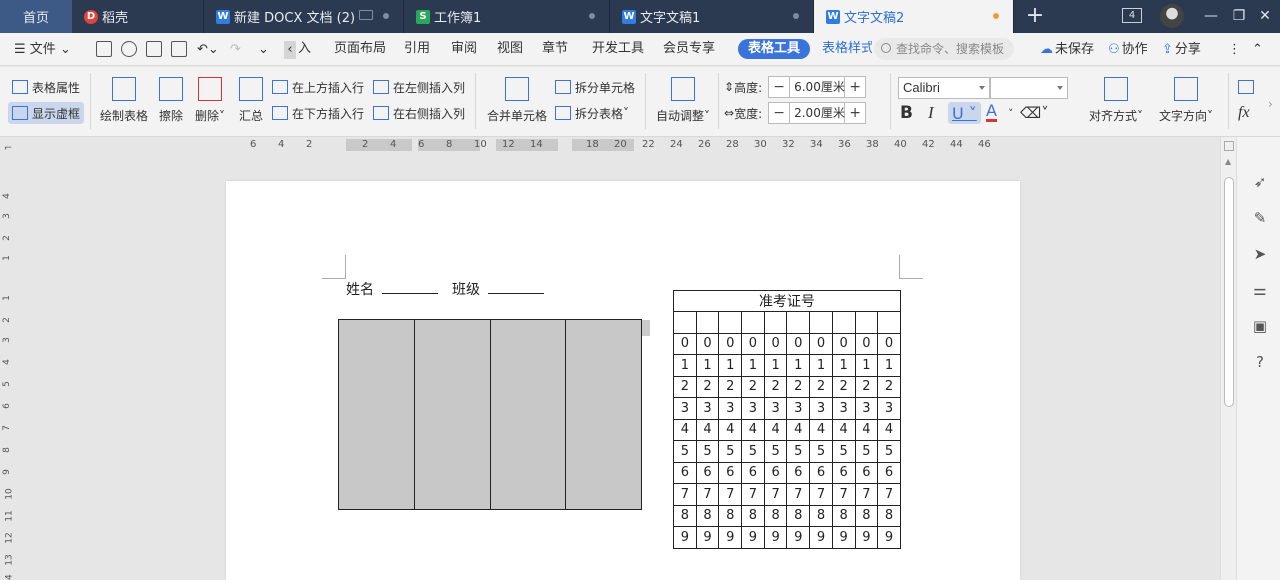 The image size is (1280, 580). I want to click on more-icon: ⋮, so click(1234, 50).